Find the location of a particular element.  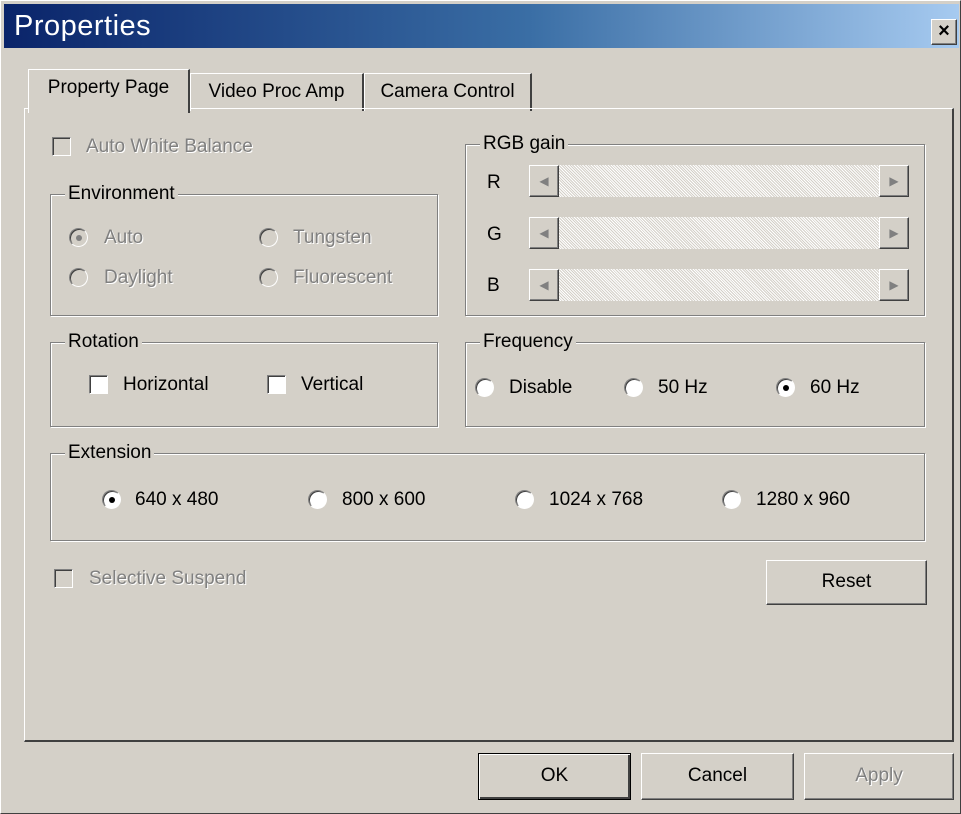

rgb-gain-group-title: RGB gain is located at coordinates (524, 144).